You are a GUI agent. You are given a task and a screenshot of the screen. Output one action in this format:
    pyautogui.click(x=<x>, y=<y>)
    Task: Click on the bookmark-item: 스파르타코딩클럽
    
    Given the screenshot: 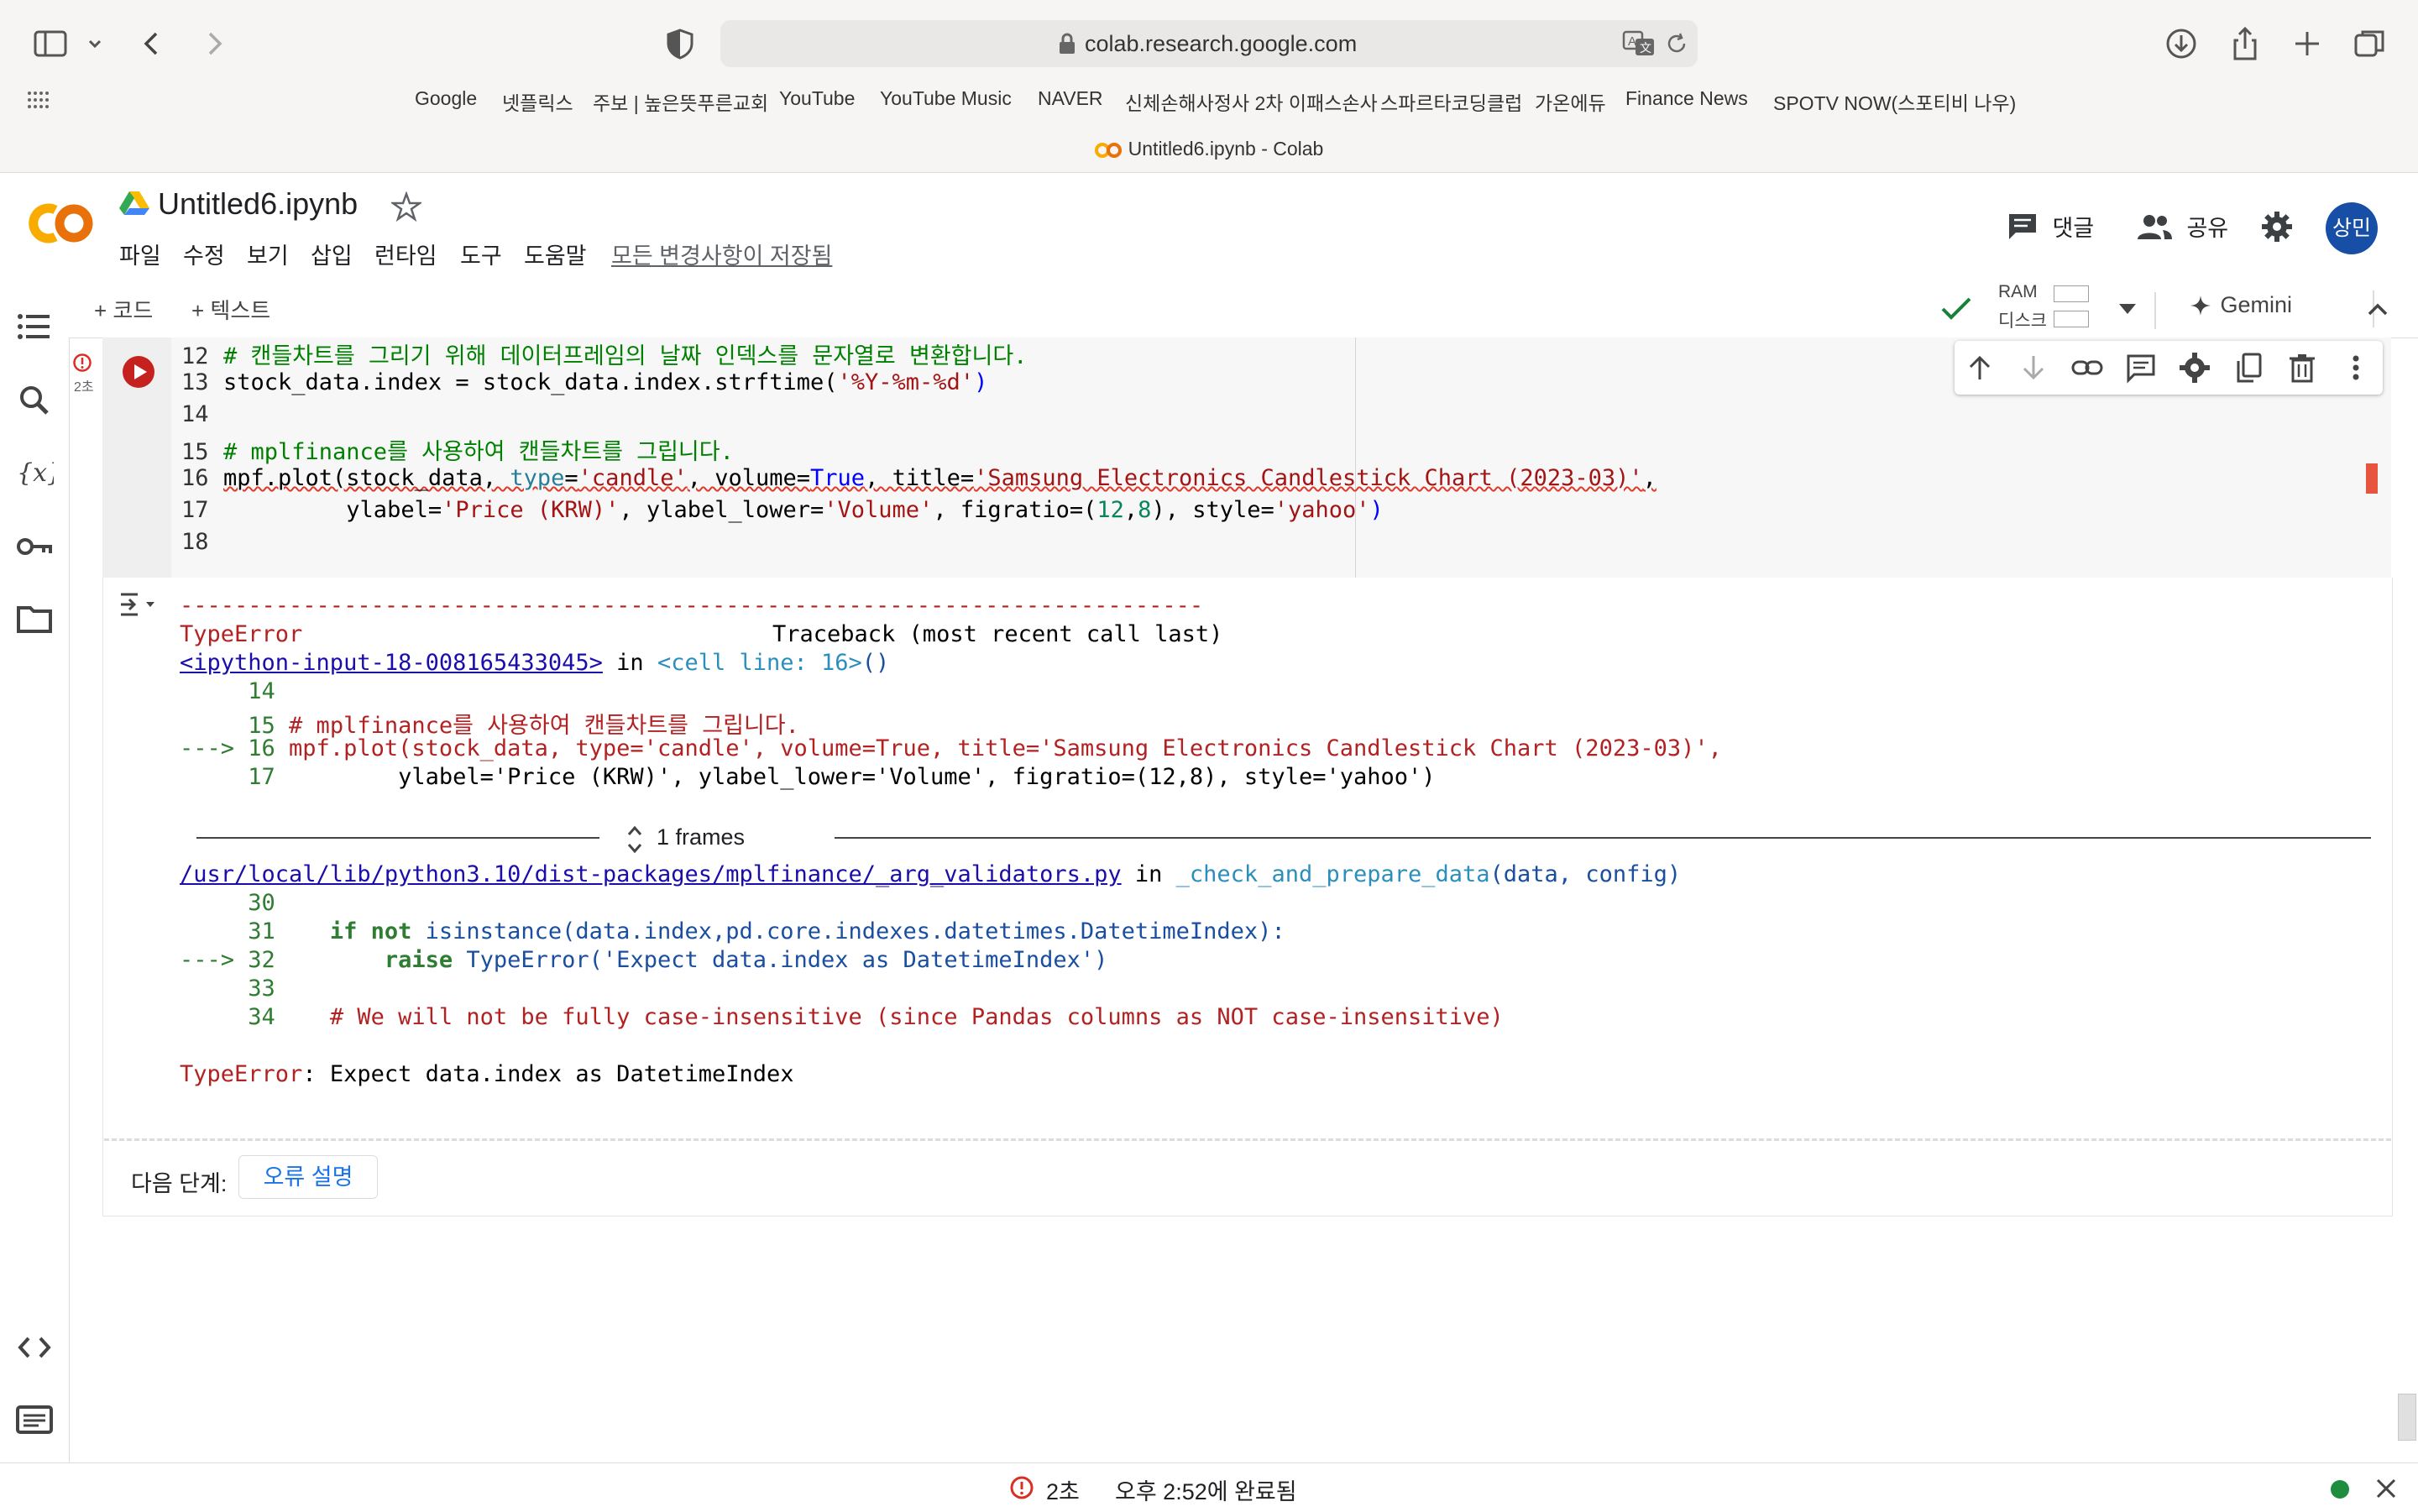 What is the action you would take?
    pyautogui.click(x=1451, y=101)
    